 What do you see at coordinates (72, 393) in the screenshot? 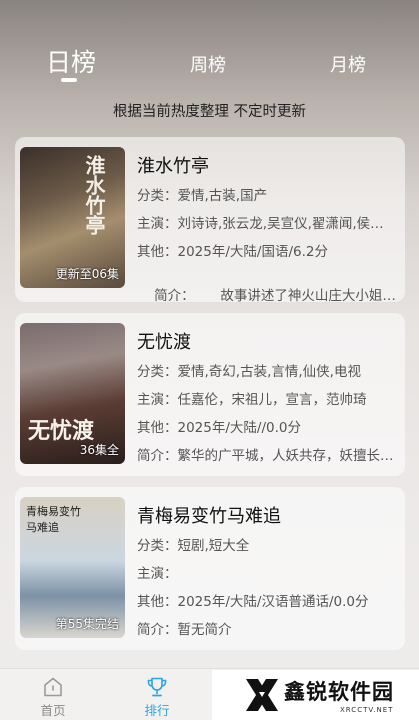
I see `poster-image: 无忧渡 36集全` at bounding box center [72, 393].